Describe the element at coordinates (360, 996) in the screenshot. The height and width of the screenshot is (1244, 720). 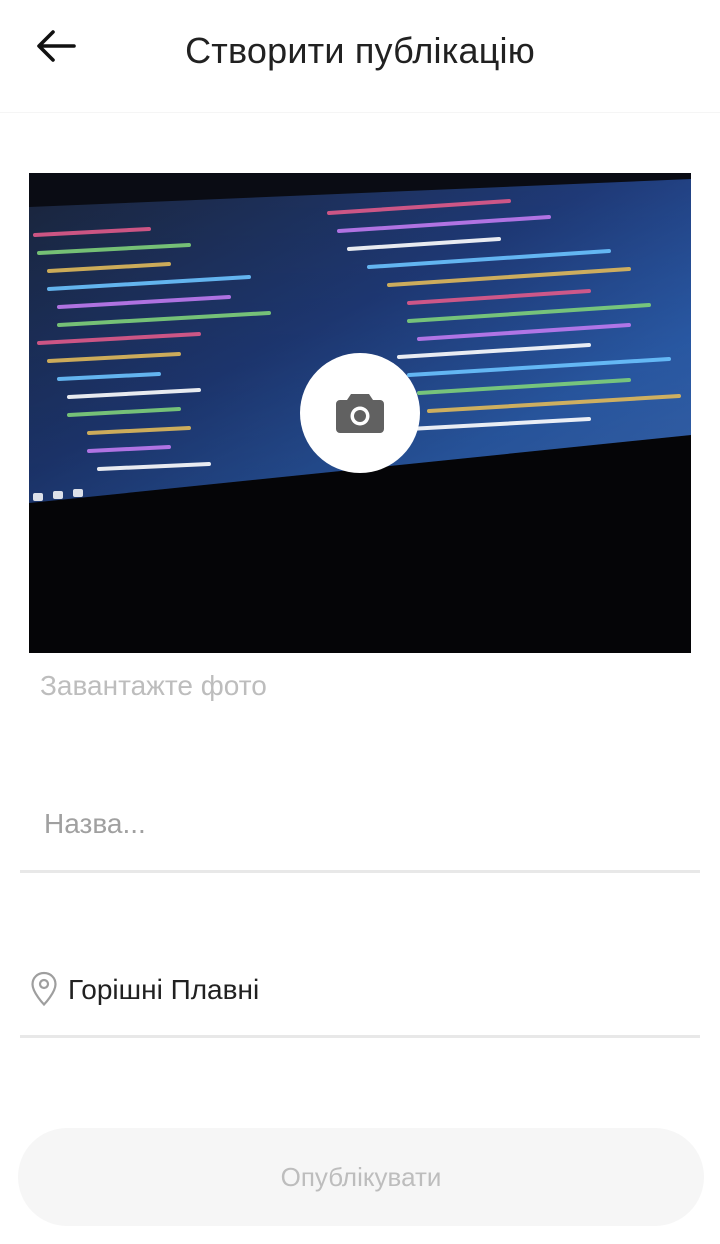
I see `location-field: Горішні Плавні` at that location.